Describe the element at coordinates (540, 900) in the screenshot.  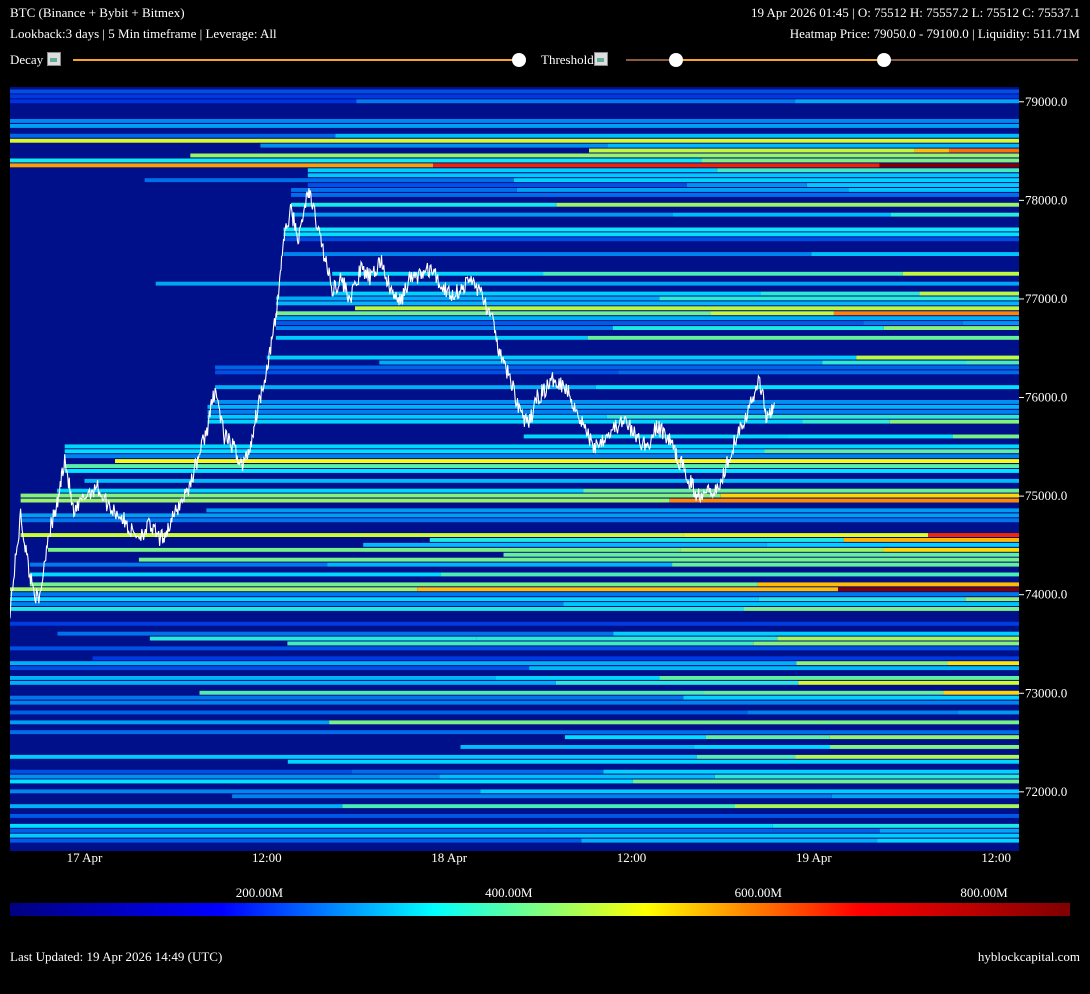
I see `colorbar: 200.00M 400.00M 600.00M 800.00M` at that location.